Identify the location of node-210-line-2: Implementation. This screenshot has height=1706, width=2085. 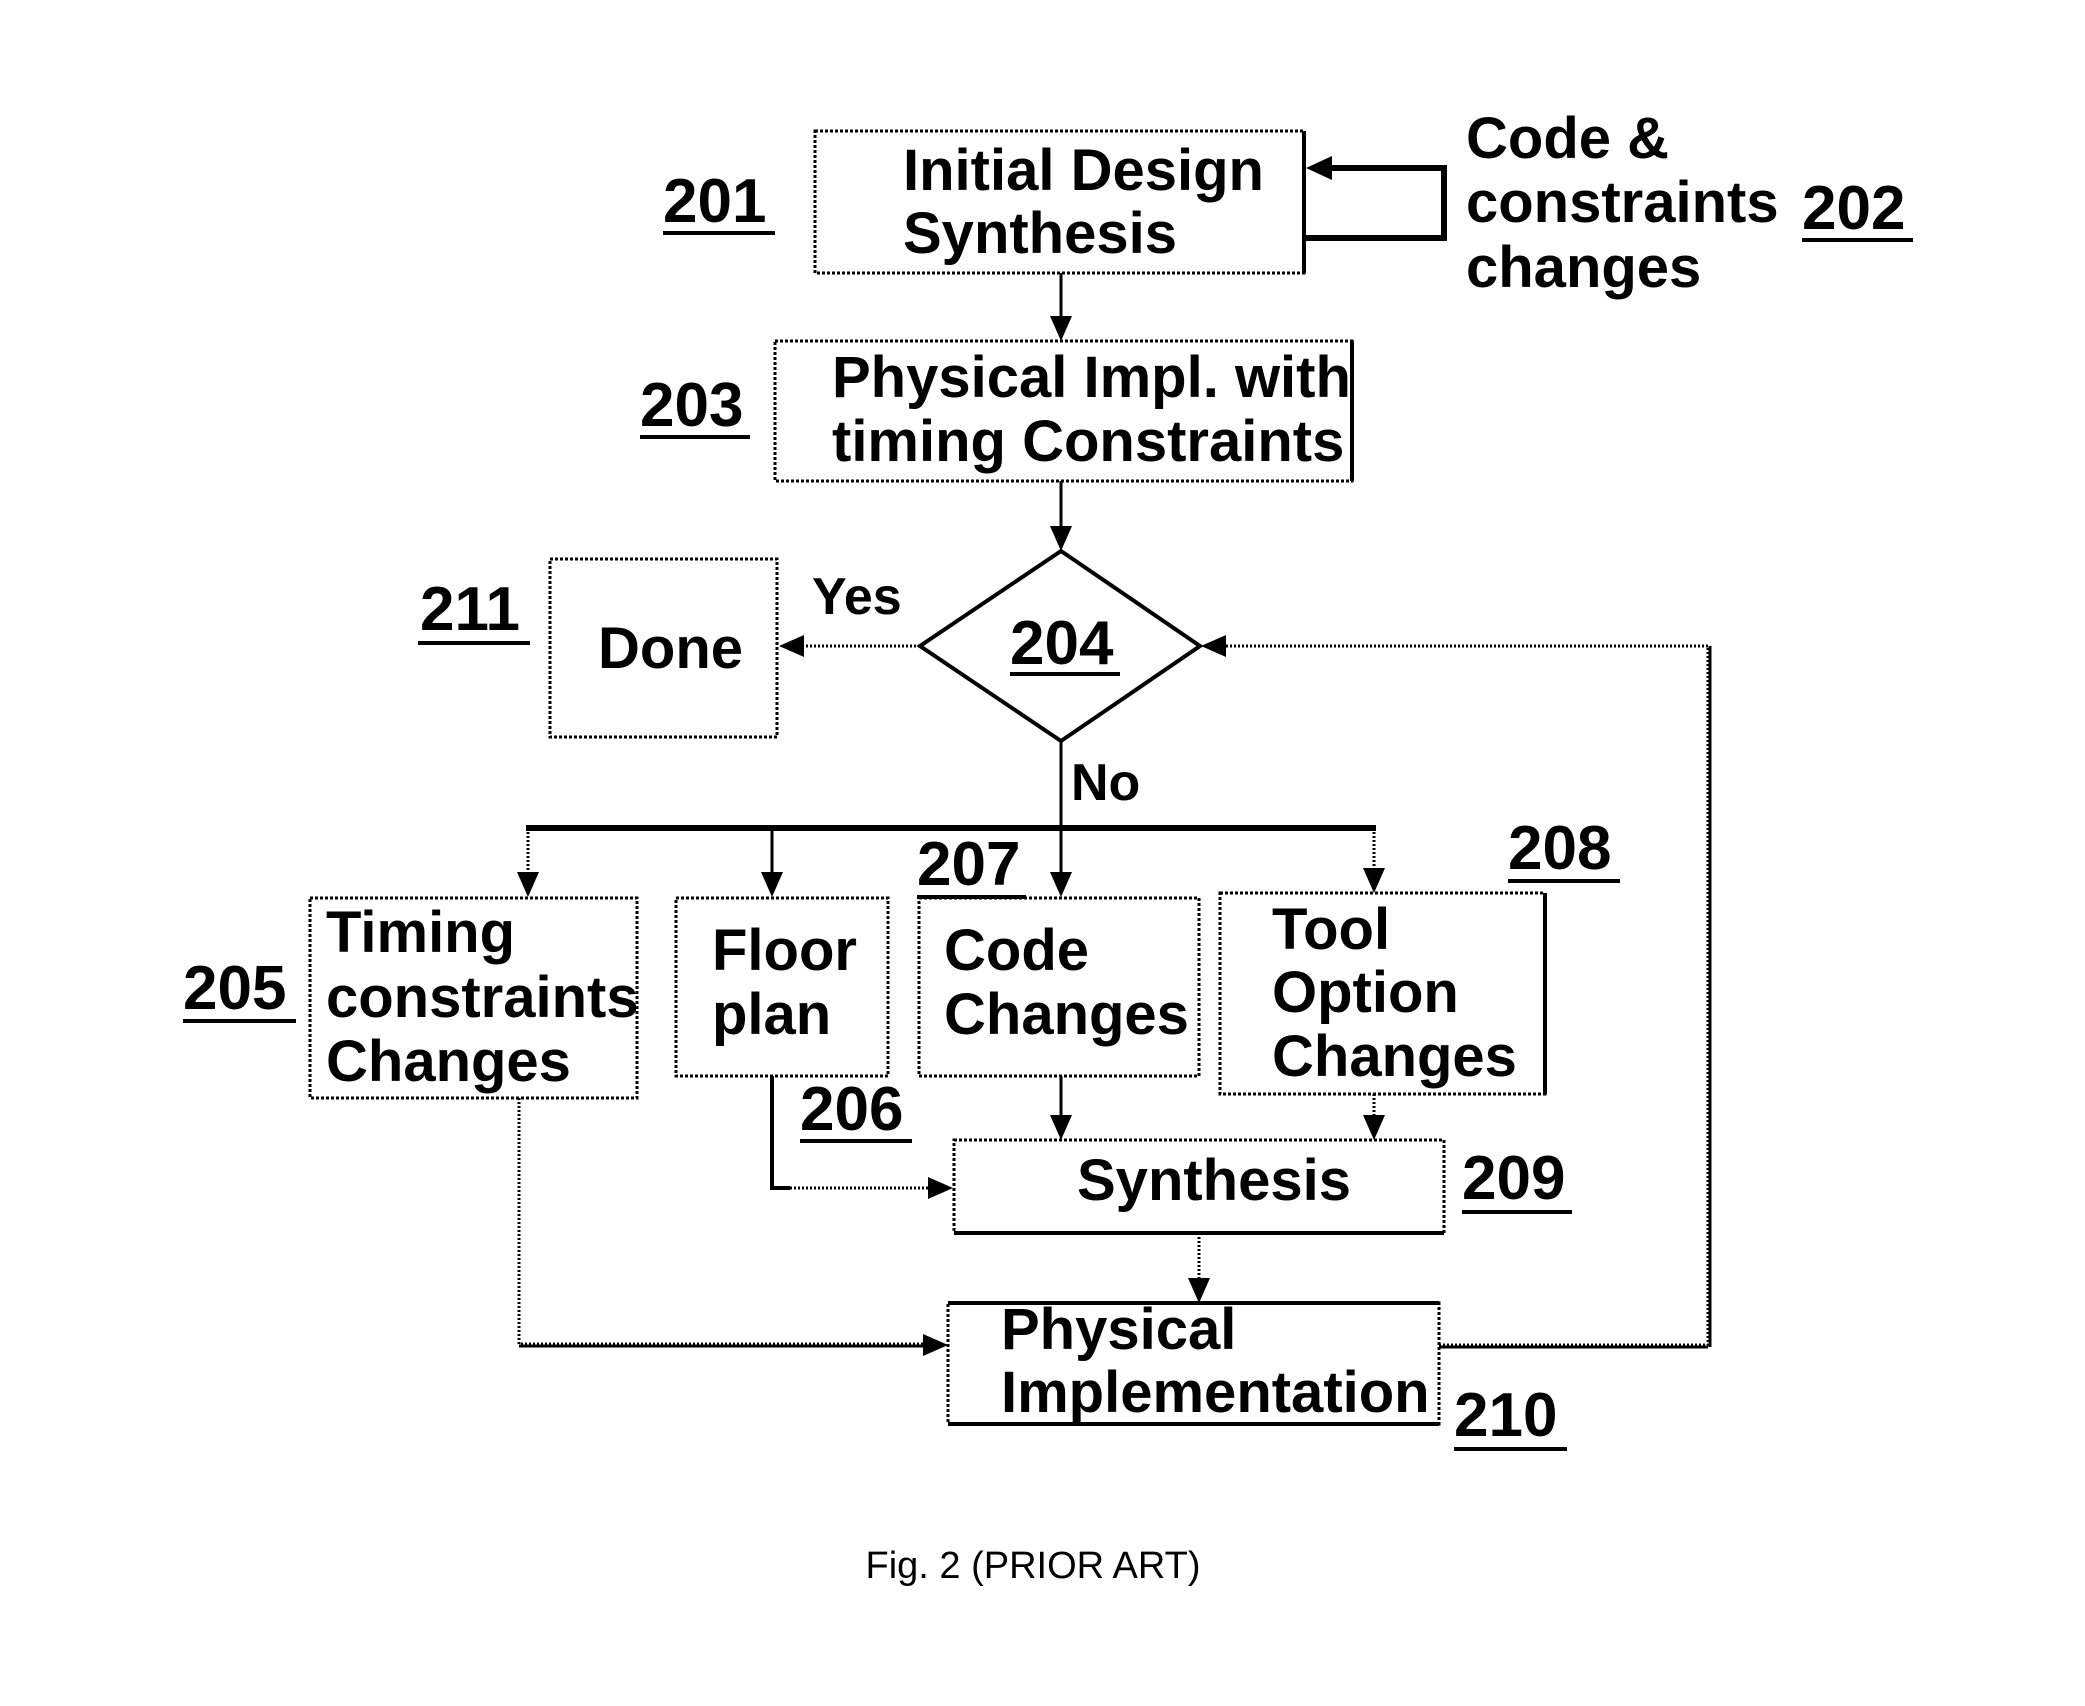
(1215, 1392).